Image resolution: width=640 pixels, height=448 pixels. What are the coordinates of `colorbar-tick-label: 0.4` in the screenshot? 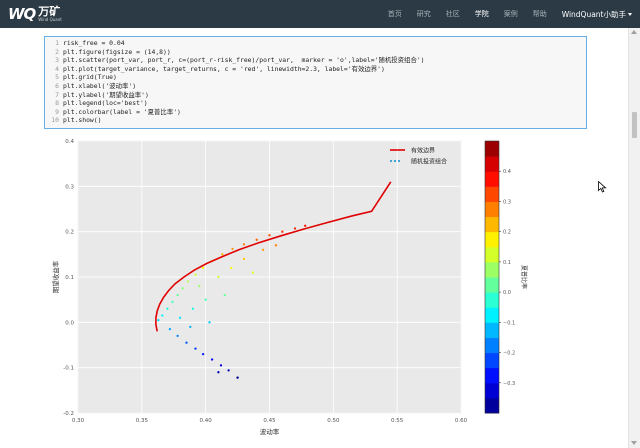 It's located at (507, 172).